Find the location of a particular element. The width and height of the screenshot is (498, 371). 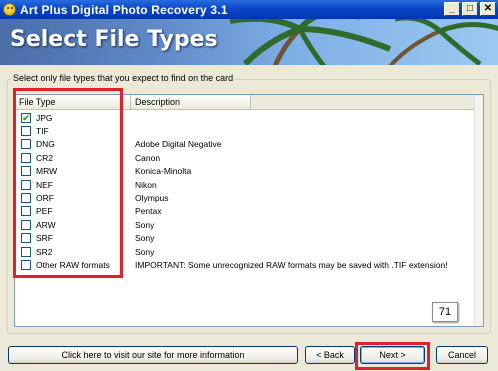

window-controls: _ □ ✕ is located at coordinates (470, 9).